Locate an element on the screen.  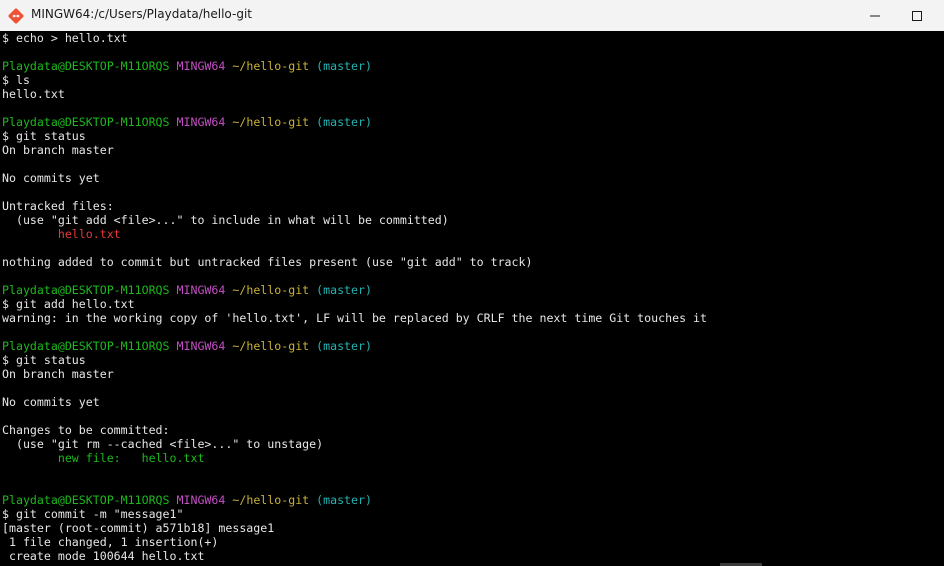
output-line: Untracked files: is located at coordinates (58, 206).